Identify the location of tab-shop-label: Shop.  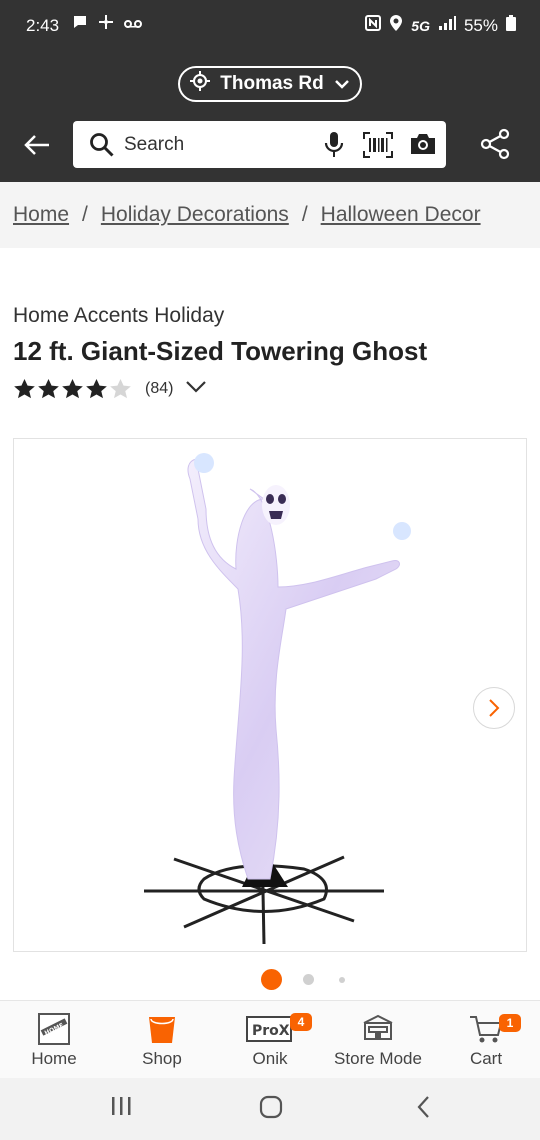
(162, 1058).